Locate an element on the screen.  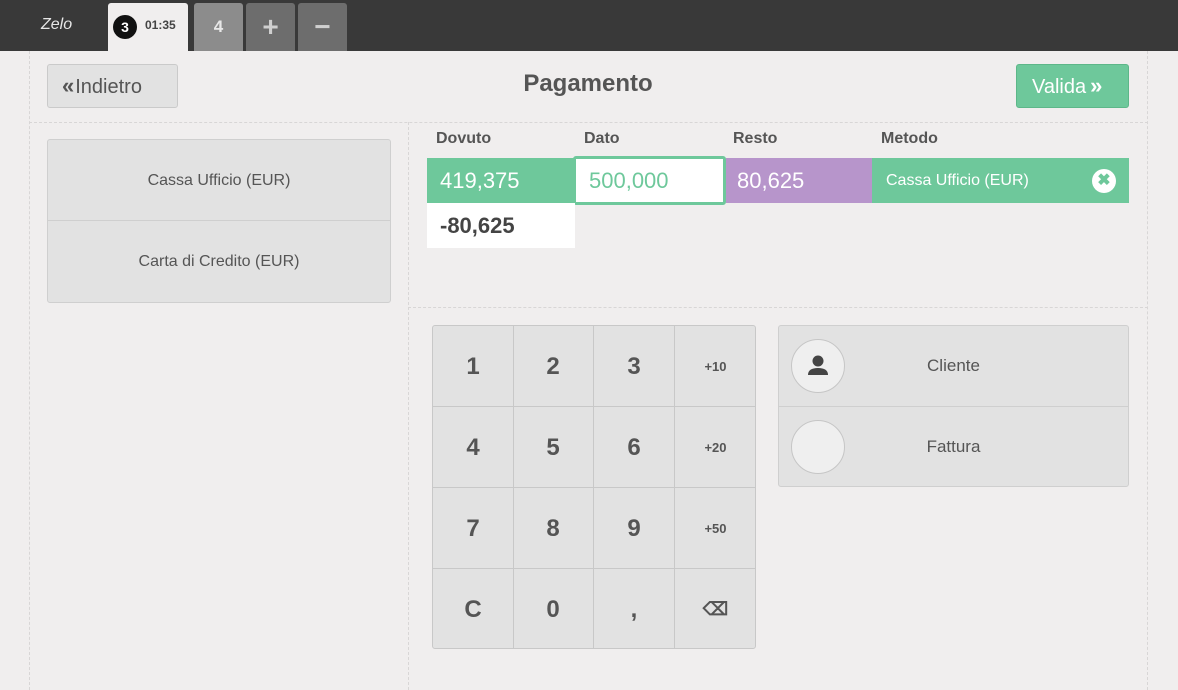
amount-given-input: 500,000 is located at coordinates (649, 180).